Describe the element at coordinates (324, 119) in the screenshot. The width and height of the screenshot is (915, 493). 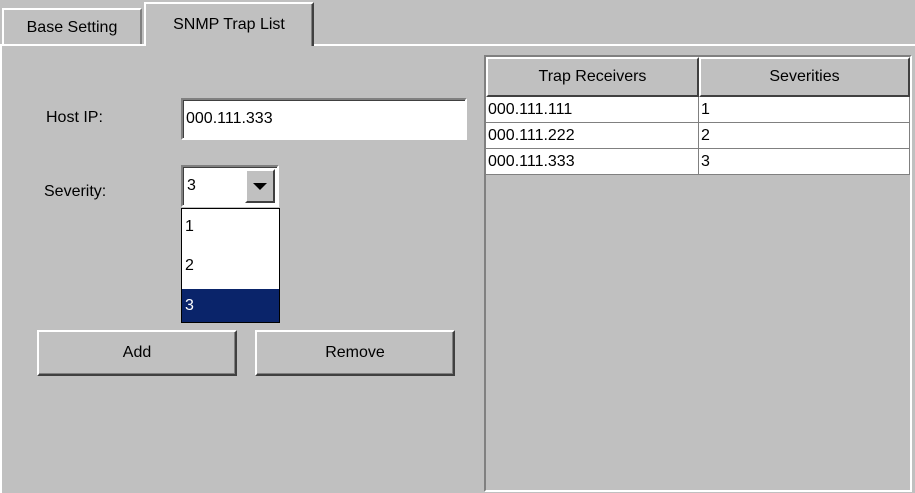
I see `host-ip-input` at that location.